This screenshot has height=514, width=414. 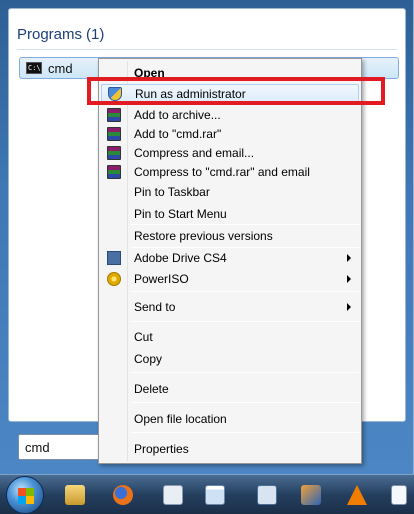 What do you see at coordinates (230, 359) in the screenshot?
I see `menu-item-copy: Copy` at bounding box center [230, 359].